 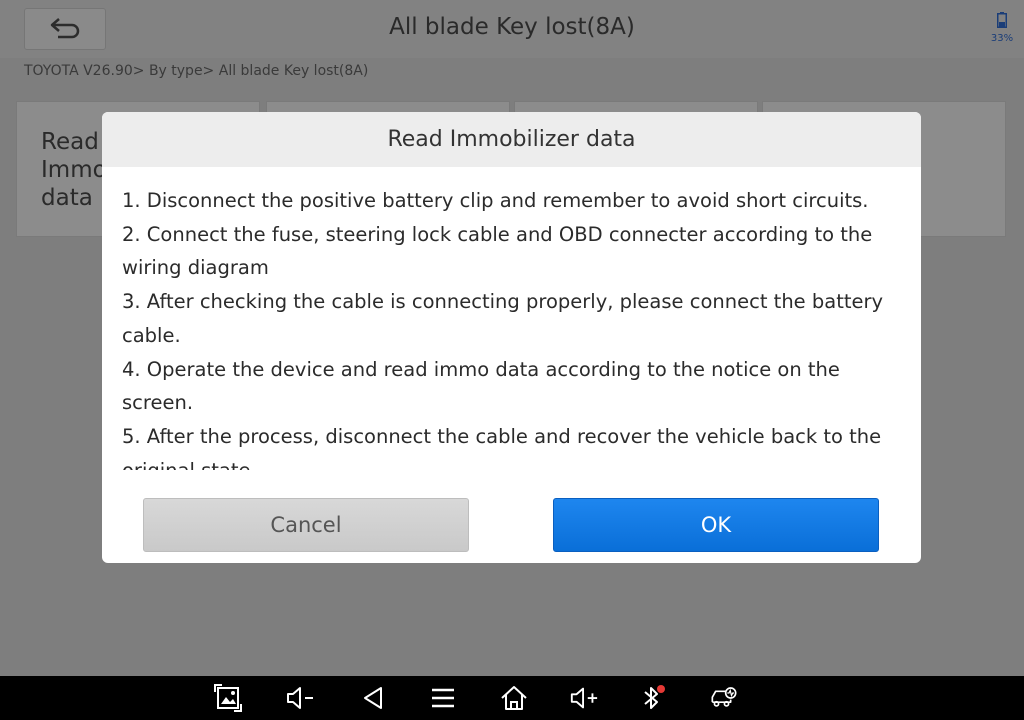 What do you see at coordinates (228, 698) in the screenshot?
I see `screenshot-icon` at bounding box center [228, 698].